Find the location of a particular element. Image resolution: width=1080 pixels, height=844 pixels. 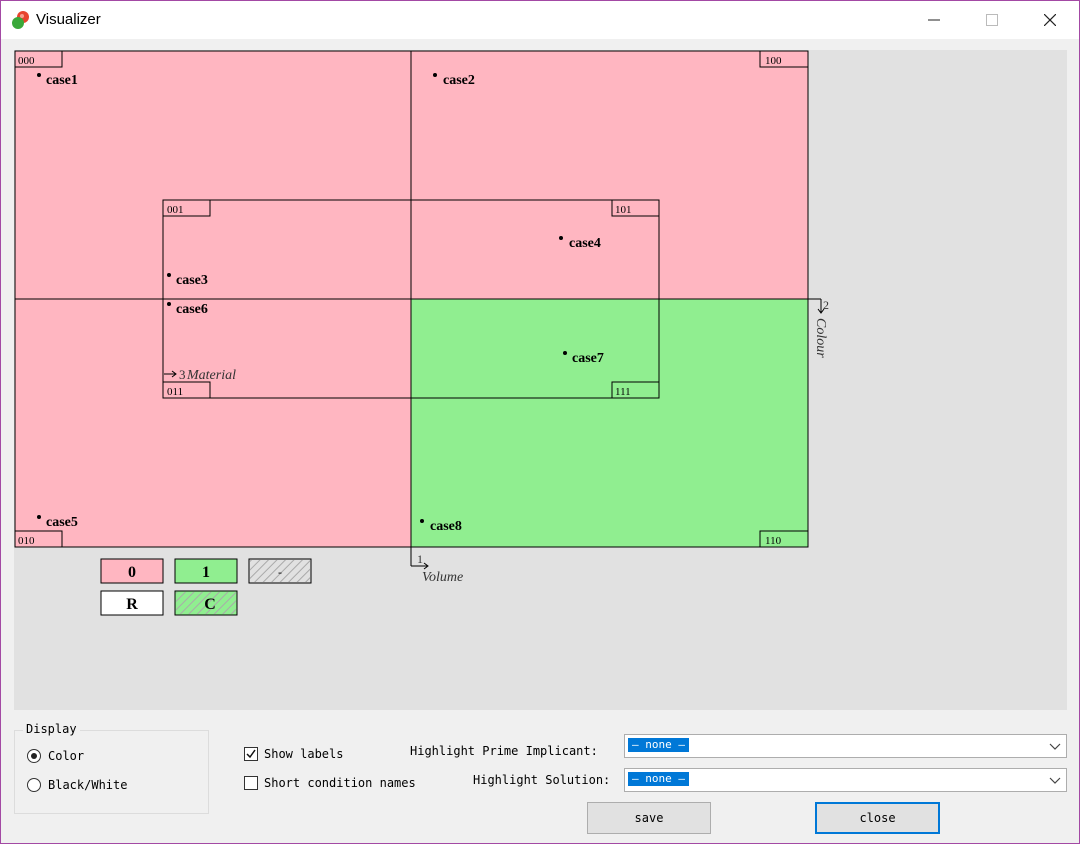

legend-label-1: 1 is located at coordinates (206, 572).